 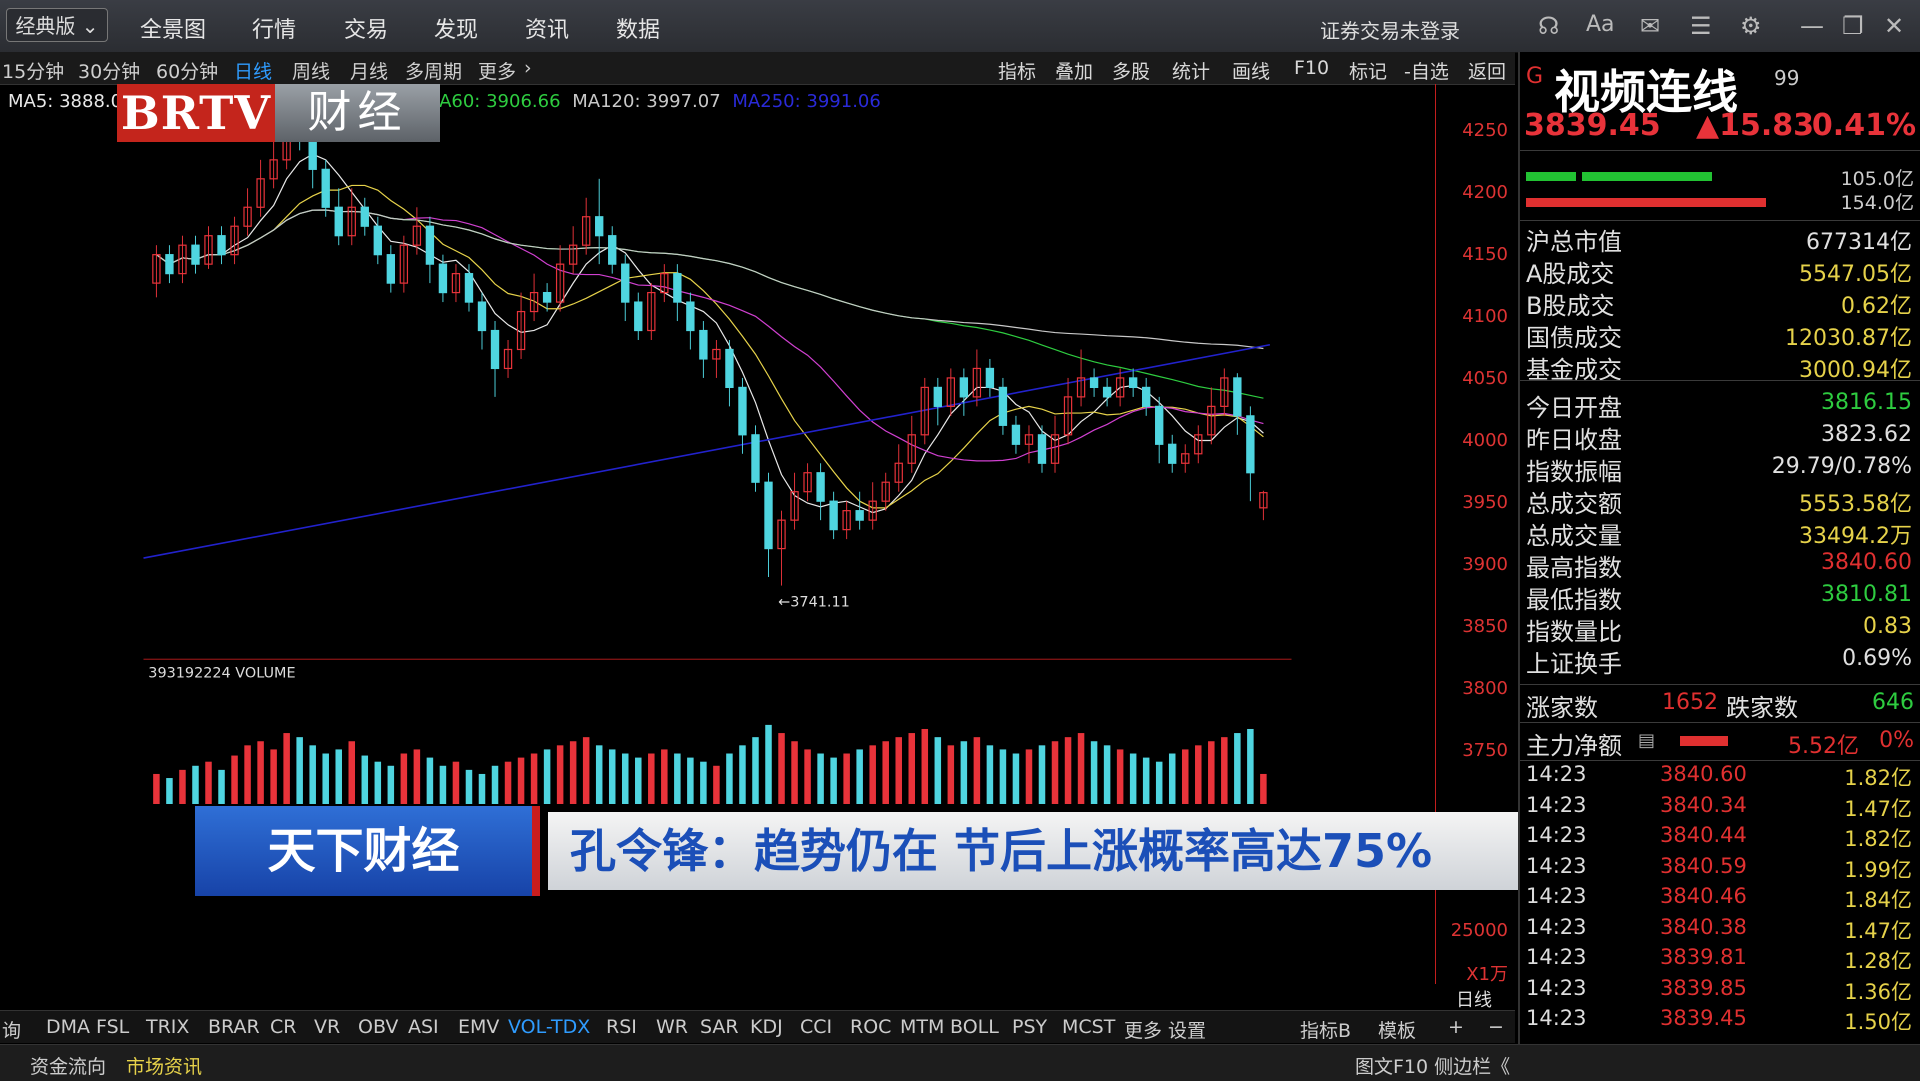 What do you see at coordinates (164, 1065) in the screenshot?
I see `tab-market-news: 市场资讯` at bounding box center [164, 1065].